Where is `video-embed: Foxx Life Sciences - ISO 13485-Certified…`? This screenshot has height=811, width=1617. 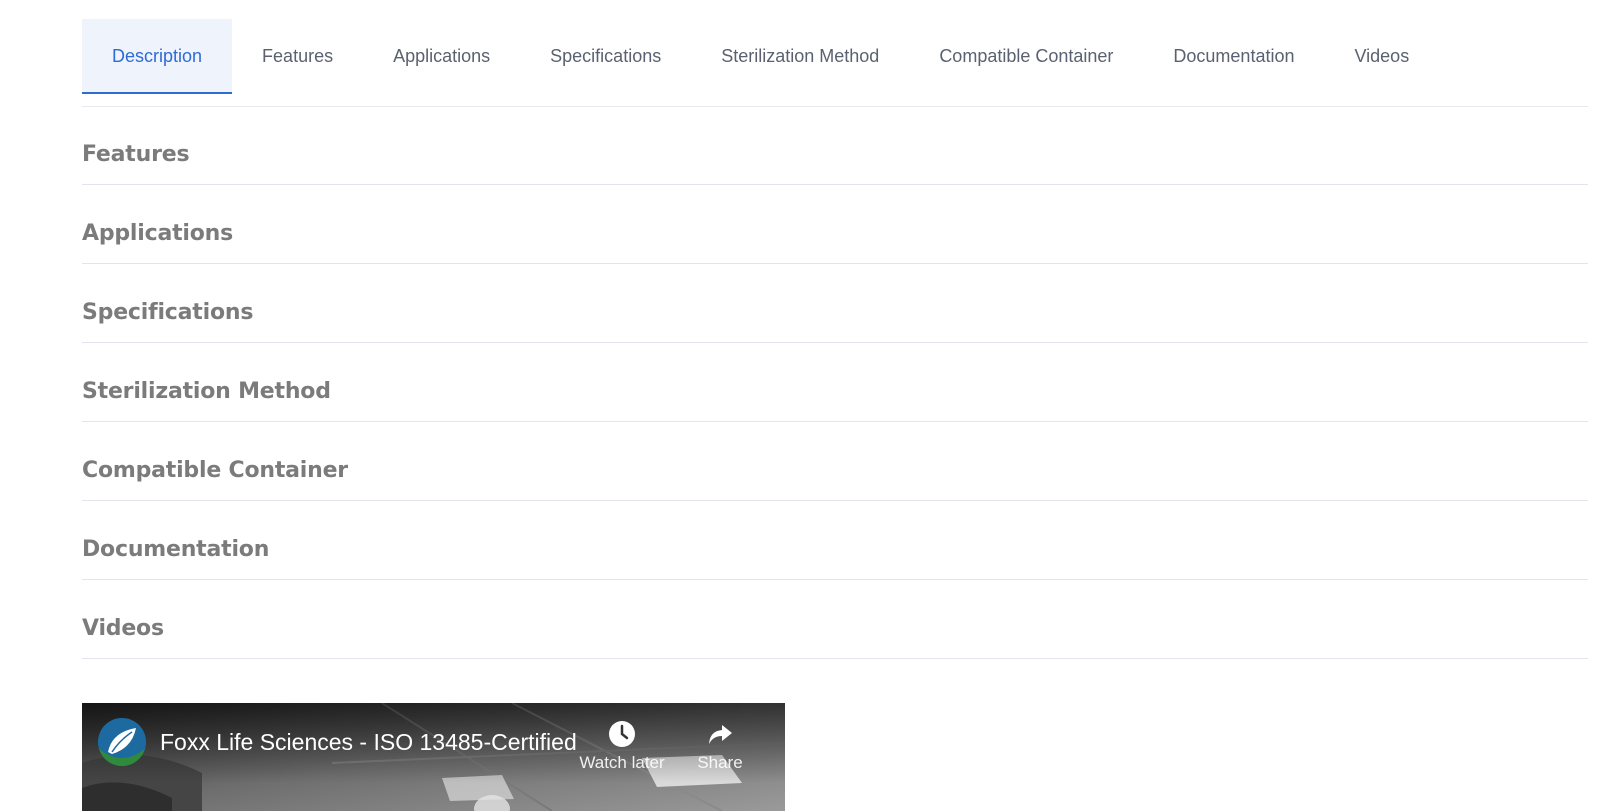
video-embed: Foxx Life Sciences - ISO 13485-Certified… is located at coordinates (433, 757).